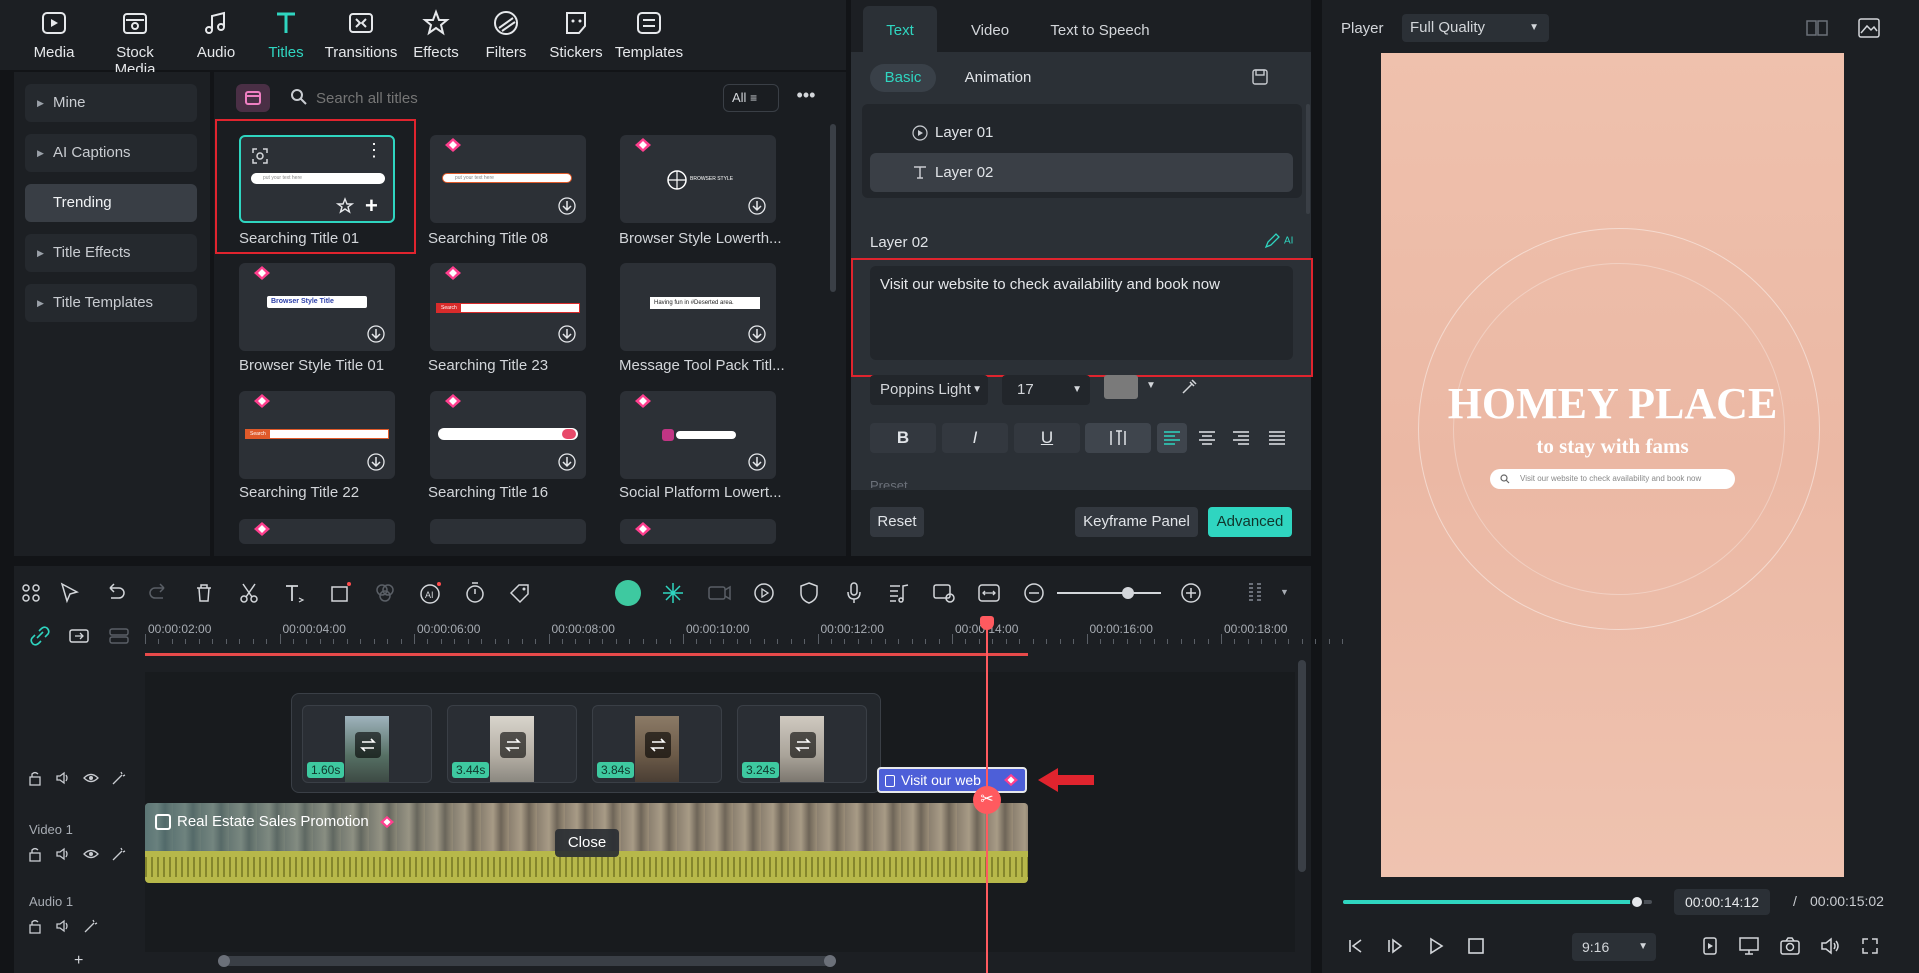  I want to click on zoom-out-icon, so click(1034, 593).